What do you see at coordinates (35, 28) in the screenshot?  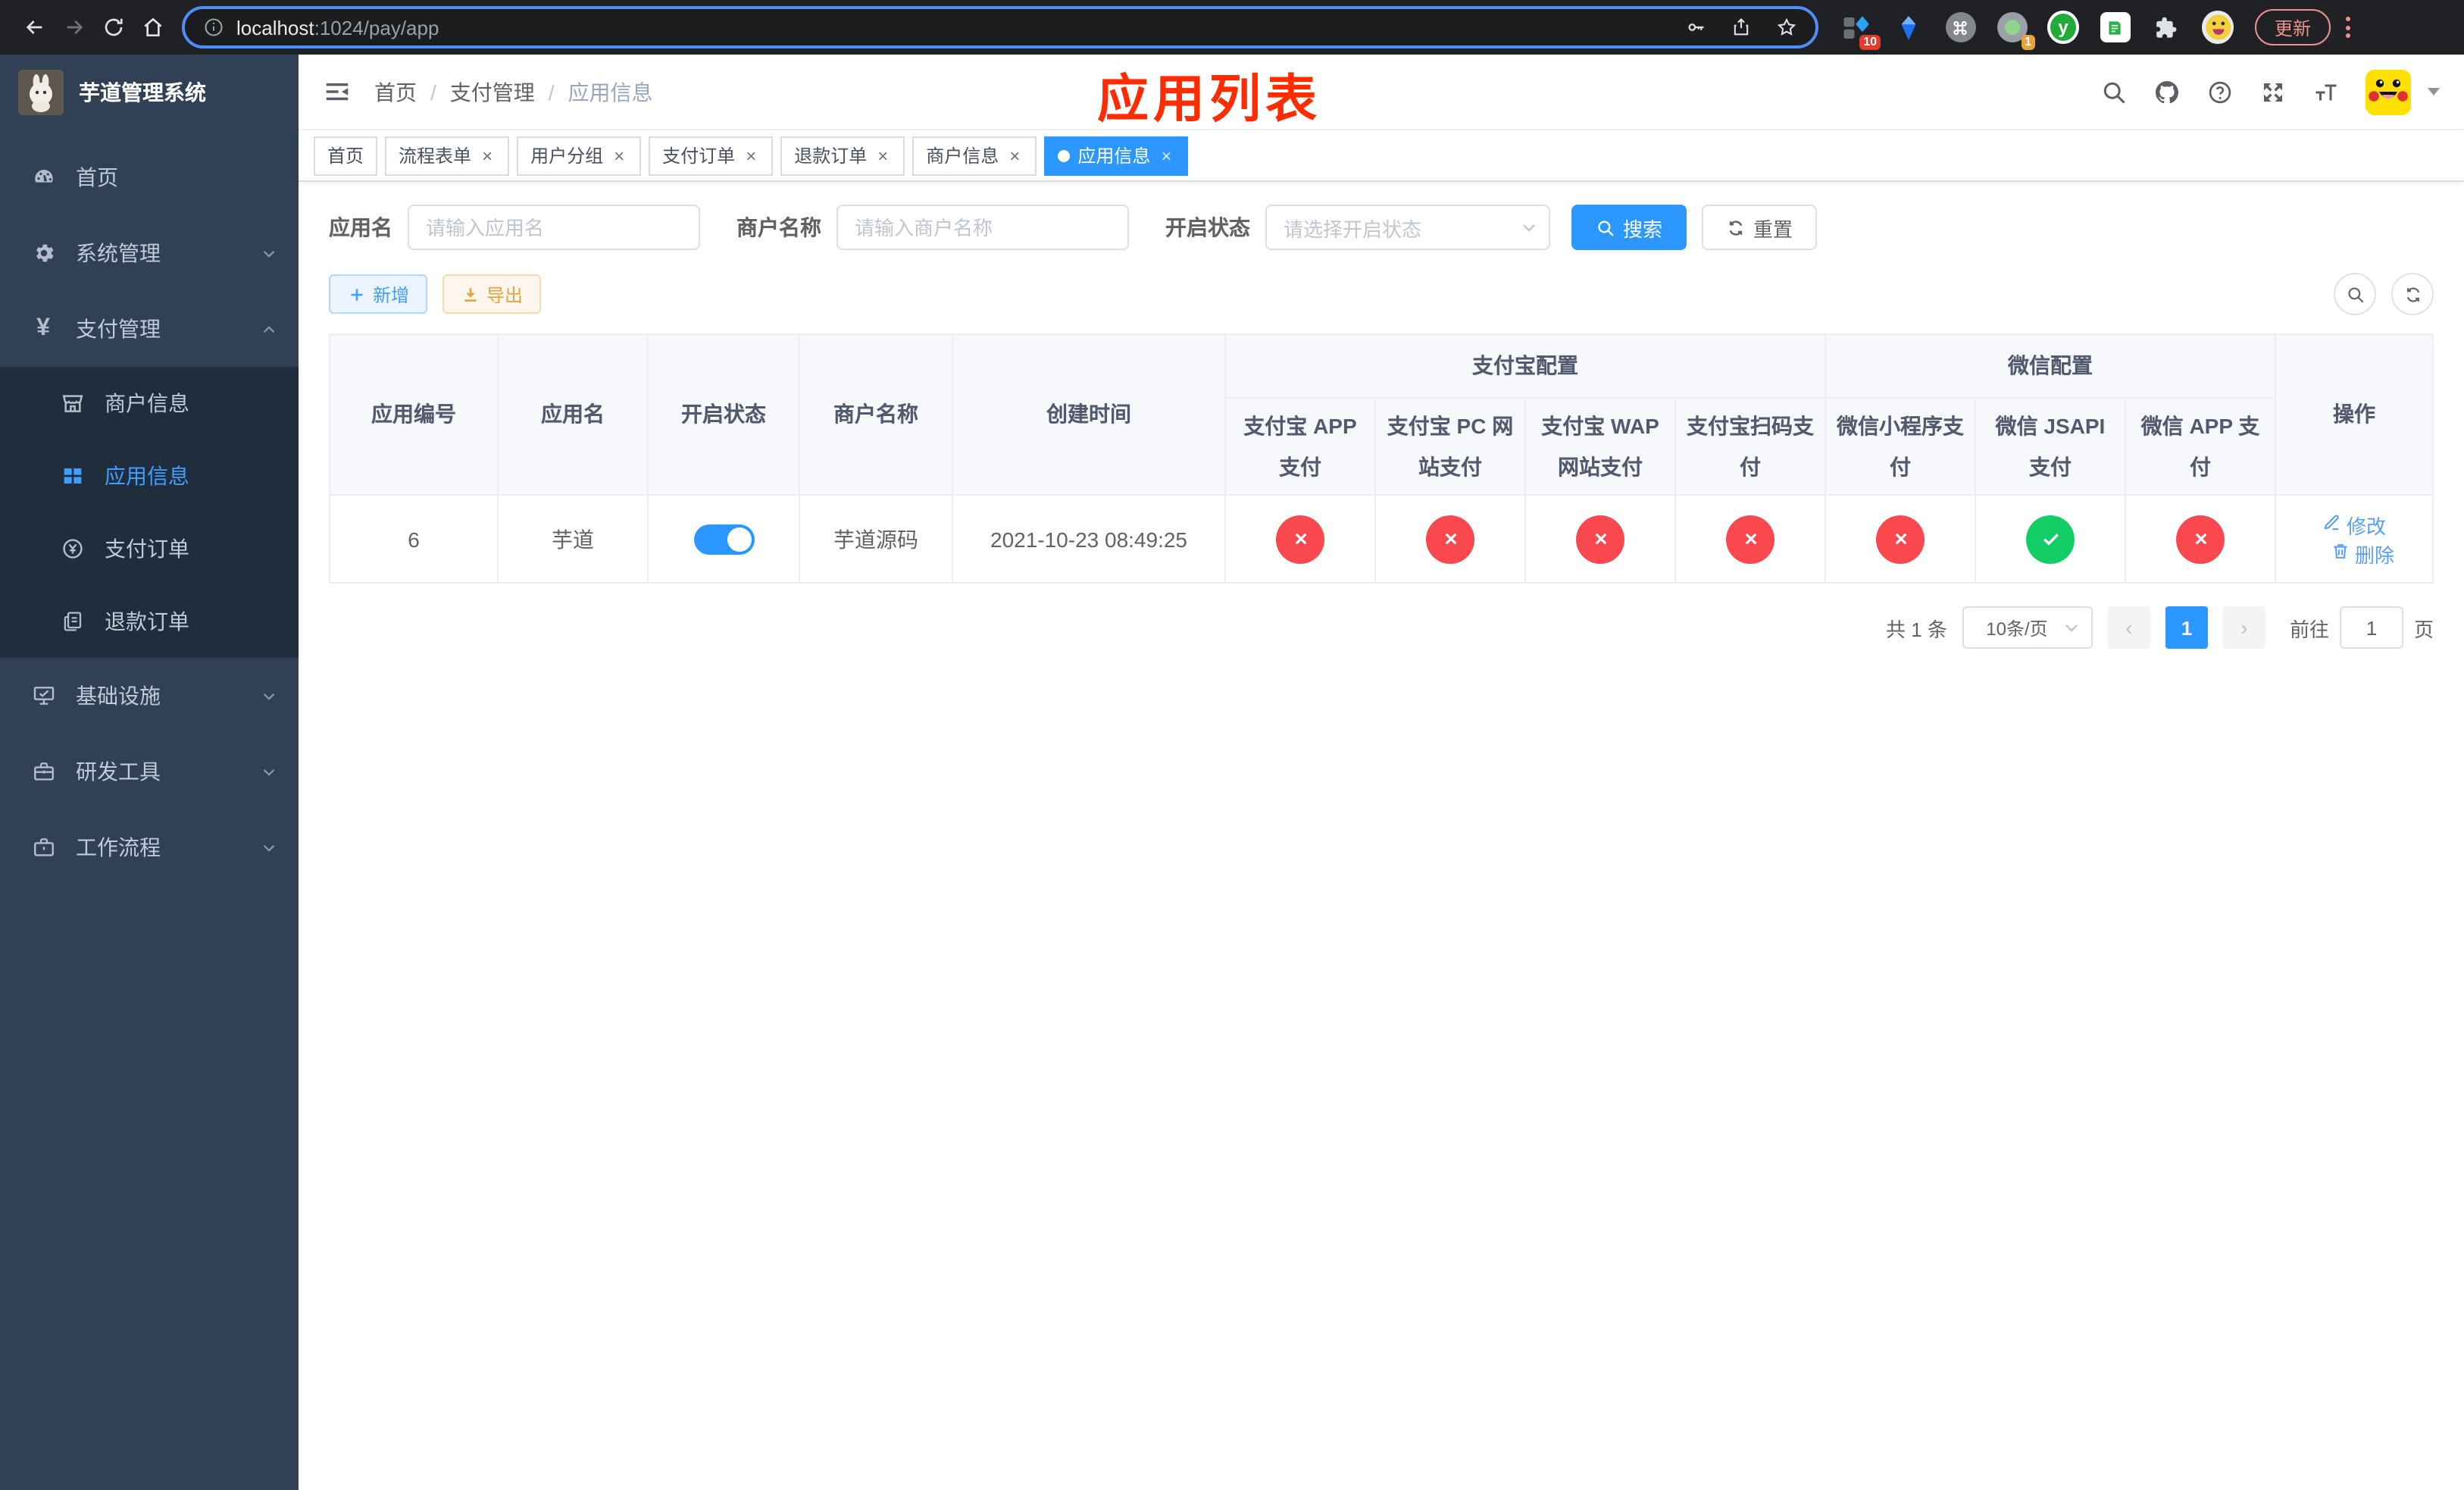 I see `back-icon` at bounding box center [35, 28].